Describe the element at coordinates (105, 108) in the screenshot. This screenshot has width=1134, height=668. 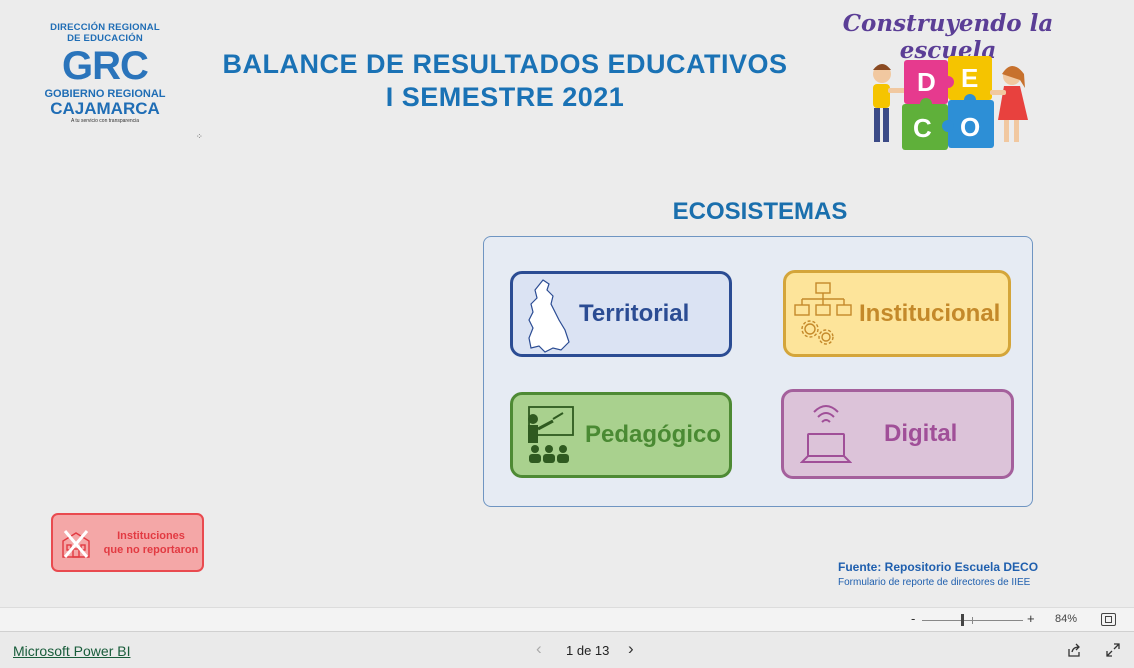
I see `logo-line4: CAJAMARCA` at that location.